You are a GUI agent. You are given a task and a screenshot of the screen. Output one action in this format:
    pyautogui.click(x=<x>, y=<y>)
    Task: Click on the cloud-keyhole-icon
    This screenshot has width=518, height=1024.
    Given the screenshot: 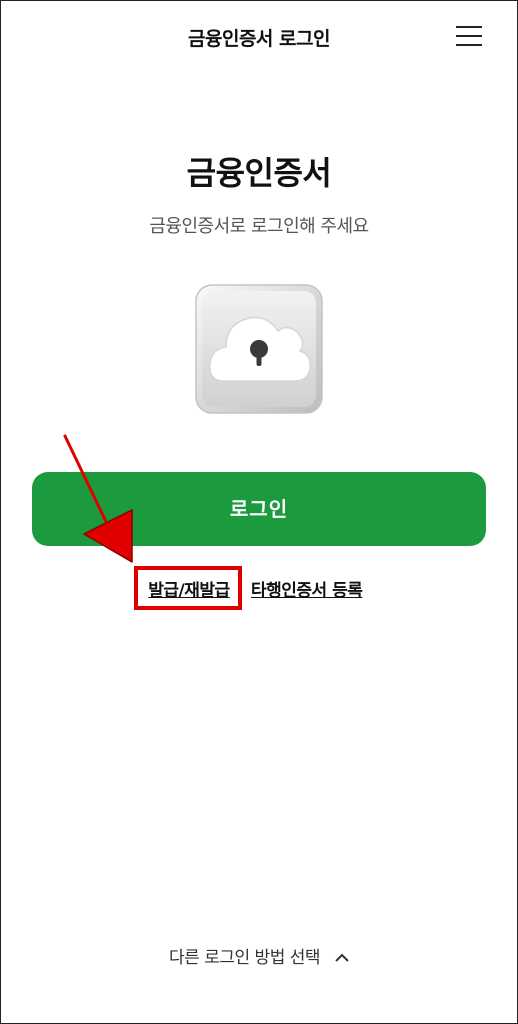 What is the action you would take?
    pyautogui.click(x=259, y=349)
    